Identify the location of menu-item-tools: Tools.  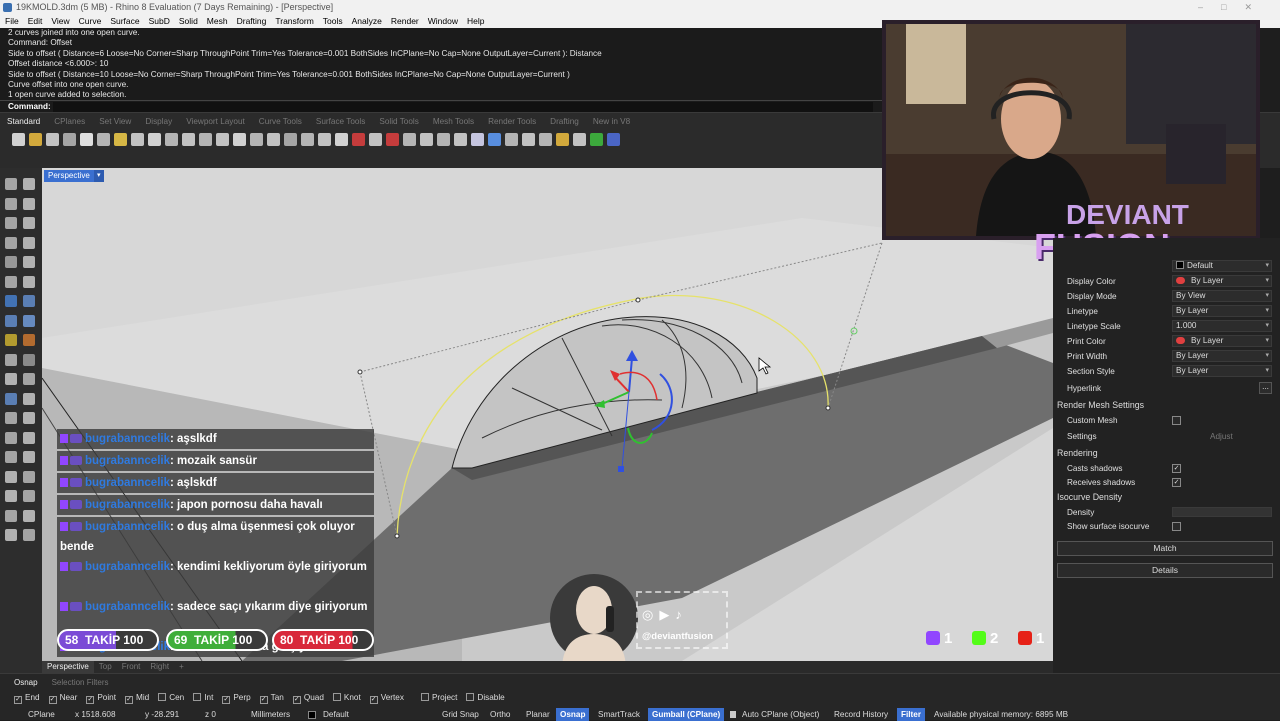
(333, 21).